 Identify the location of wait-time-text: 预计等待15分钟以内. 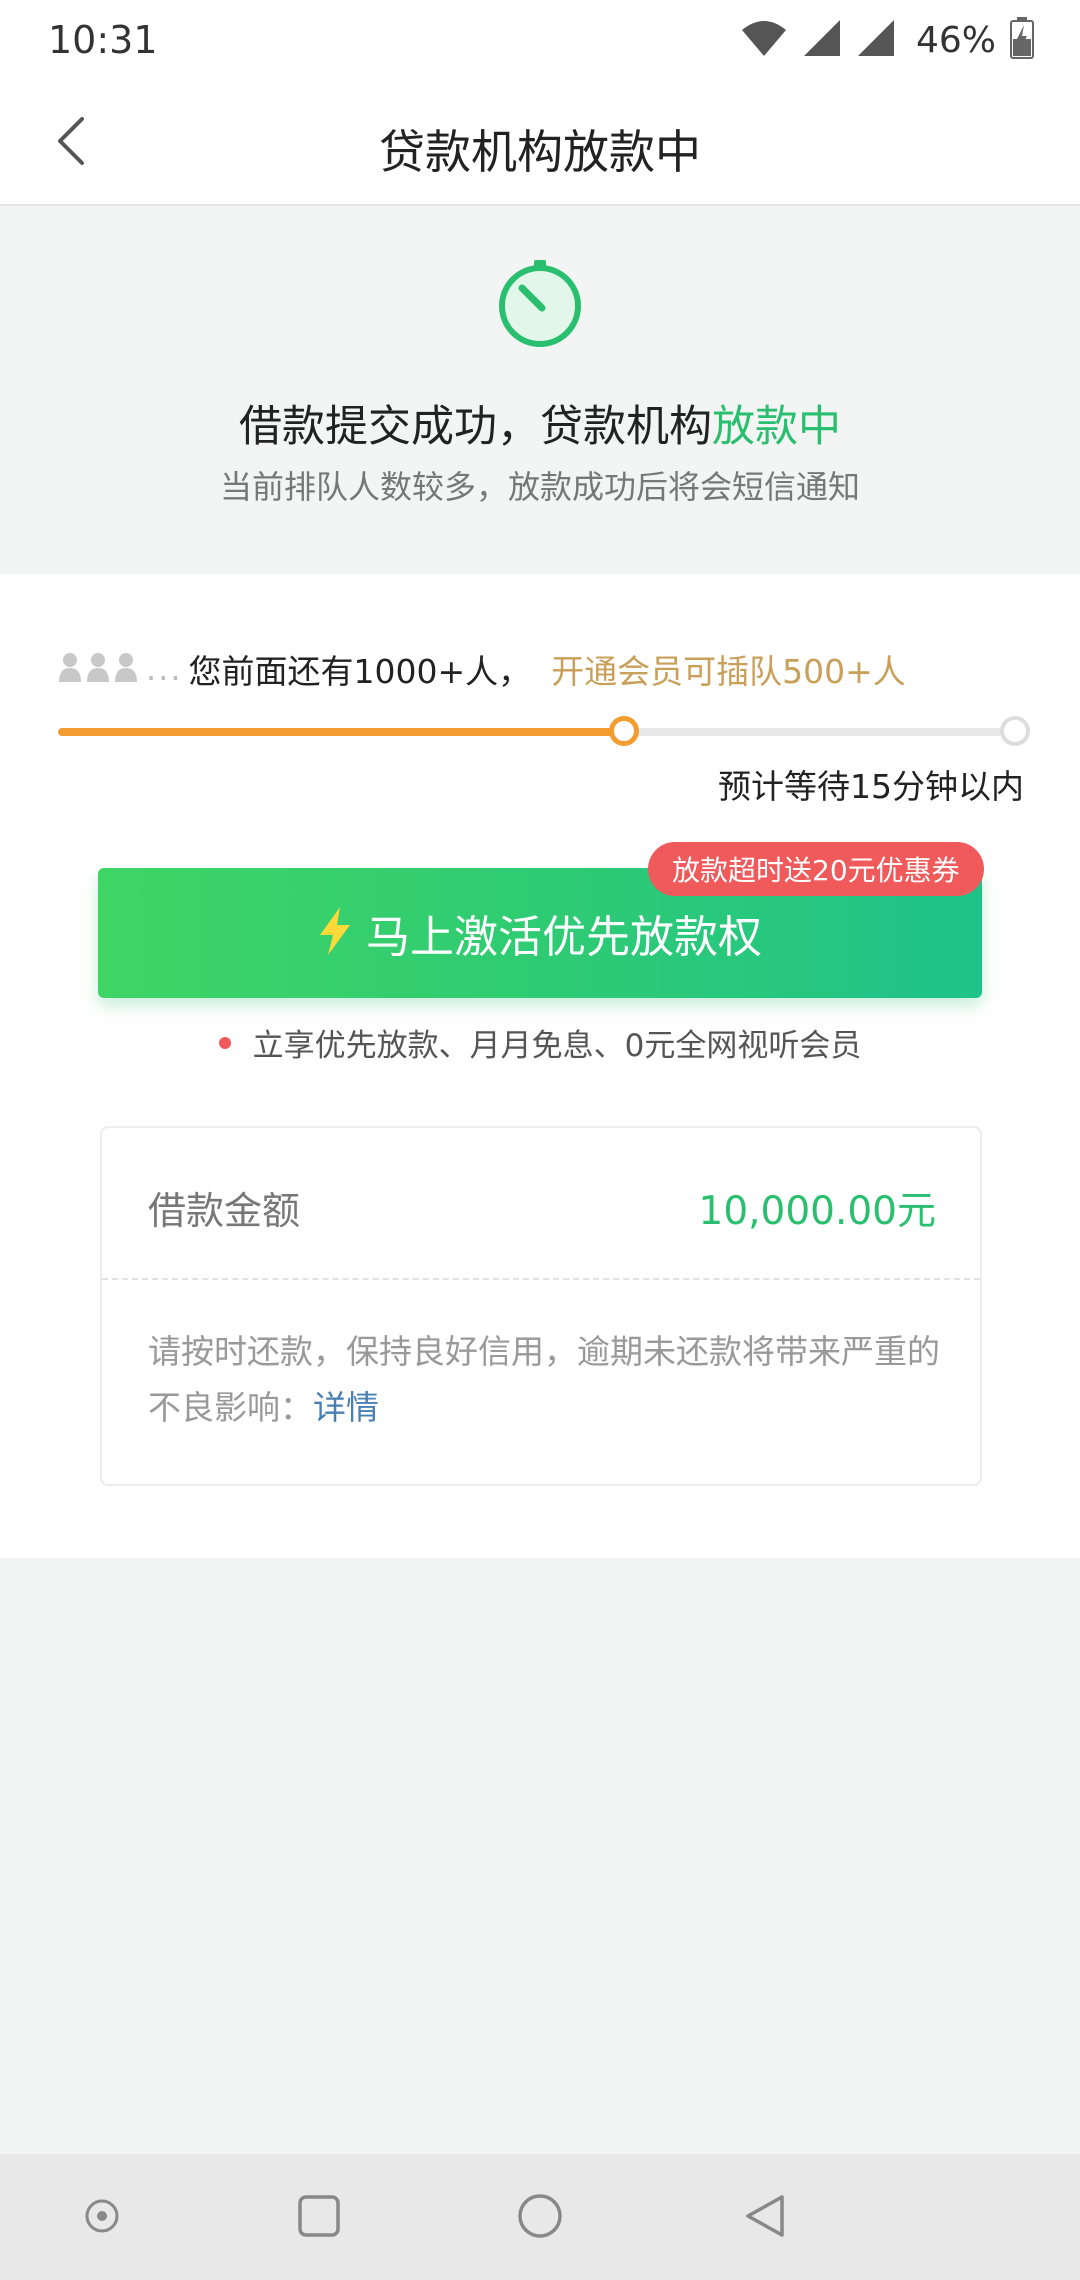
(871, 786).